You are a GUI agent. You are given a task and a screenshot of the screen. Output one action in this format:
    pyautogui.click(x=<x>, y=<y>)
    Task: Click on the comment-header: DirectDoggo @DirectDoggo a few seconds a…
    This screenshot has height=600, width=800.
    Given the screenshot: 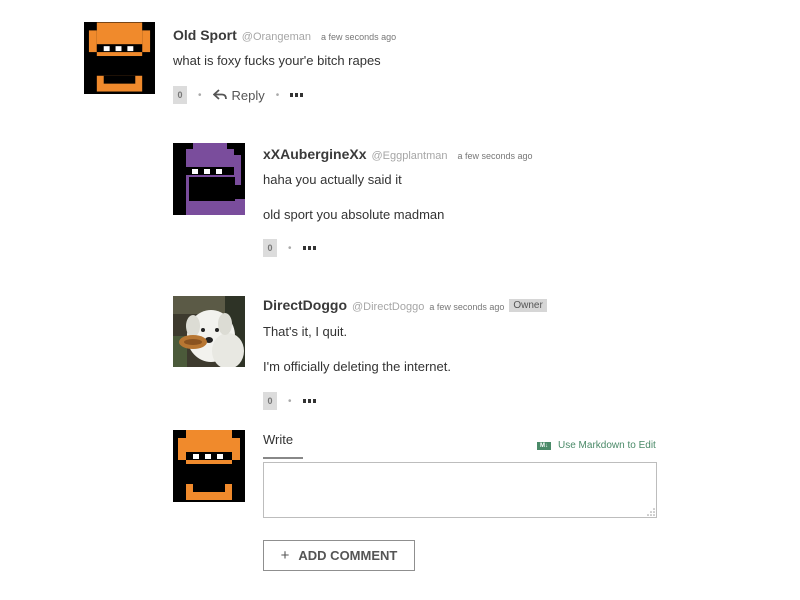 What is the action you would take?
    pyautogui.click(x=405, y=305)
    